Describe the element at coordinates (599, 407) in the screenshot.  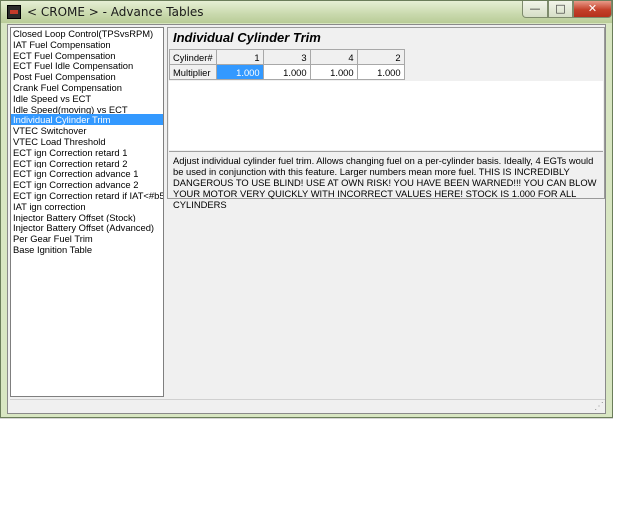
I see `resize-grip-icon: ⋰` at that location.